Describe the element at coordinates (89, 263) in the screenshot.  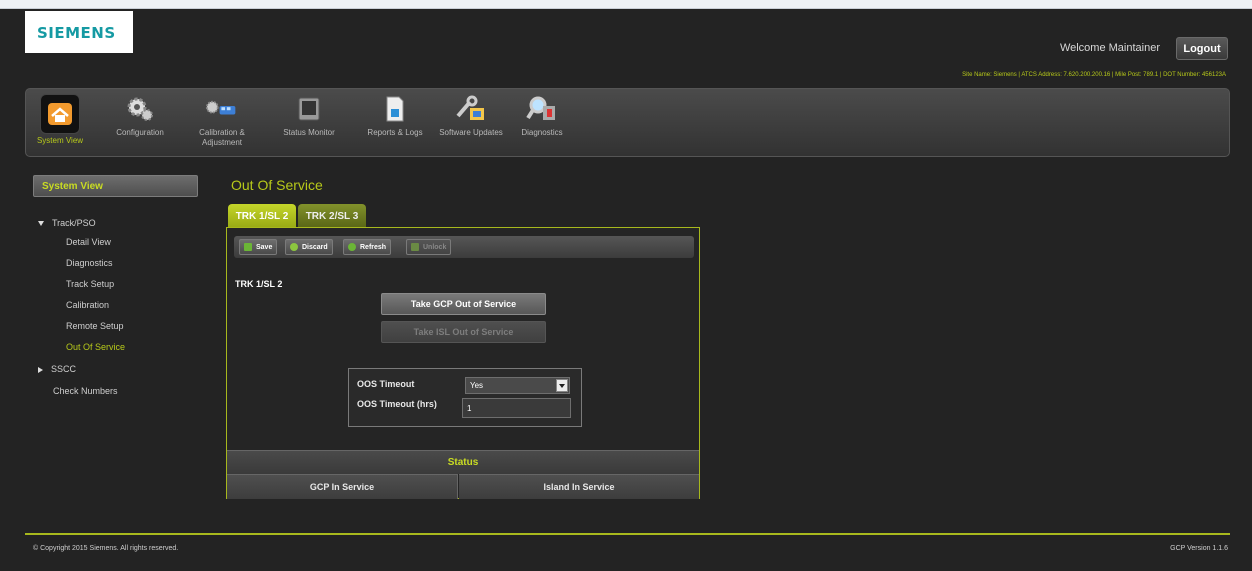
I see `sidebar-item-diagnostics: Diagnostics` at that location.